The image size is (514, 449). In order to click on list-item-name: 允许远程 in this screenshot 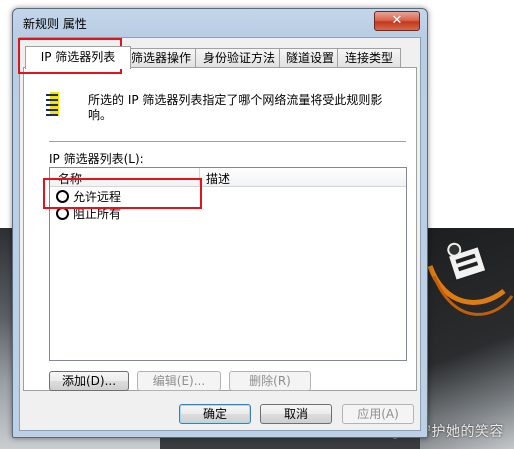, I will do `click(97, 197)`.